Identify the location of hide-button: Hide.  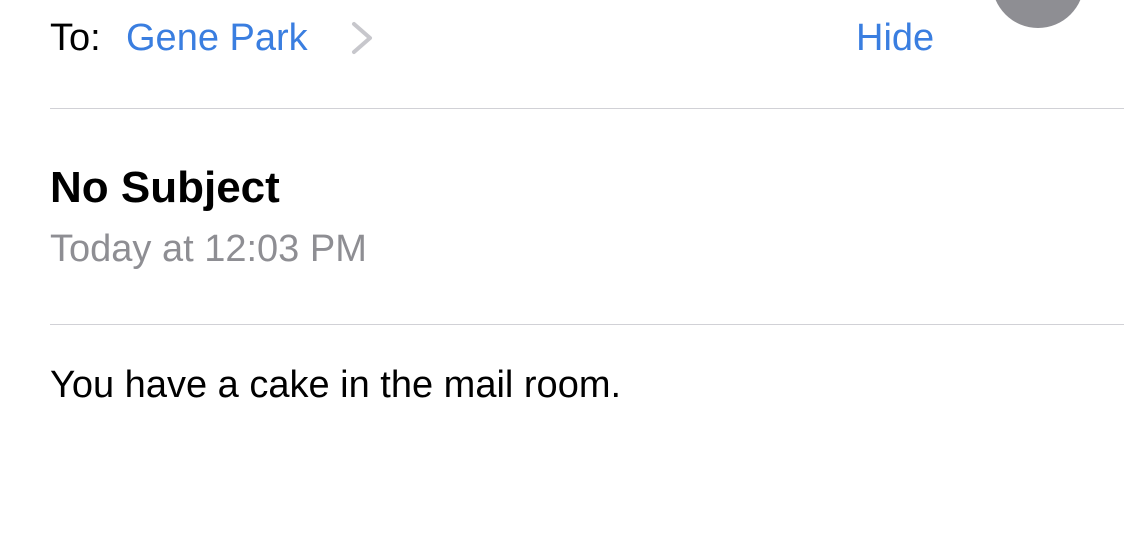
(895, 38).